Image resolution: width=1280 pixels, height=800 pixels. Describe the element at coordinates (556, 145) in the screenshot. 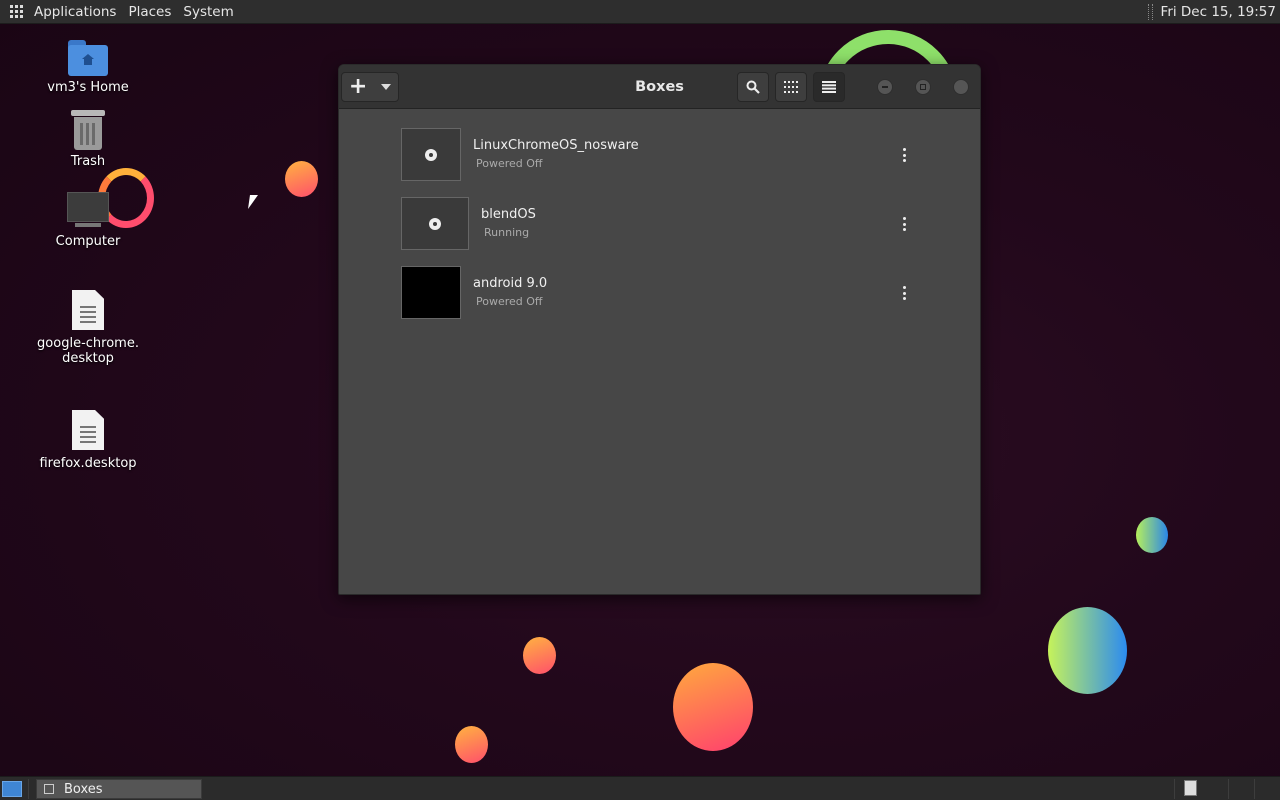

I see `vm-name: LinuxChromeOS_nosware` at that location.